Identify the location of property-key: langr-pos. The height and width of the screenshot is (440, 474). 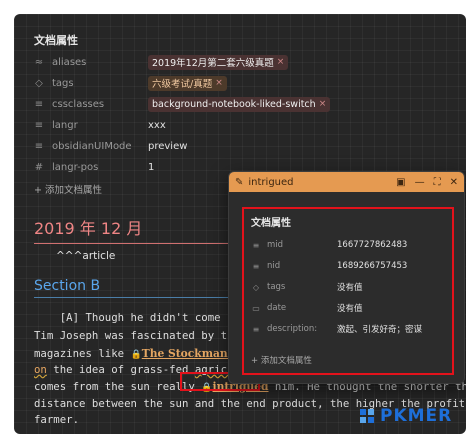
(75, 167).